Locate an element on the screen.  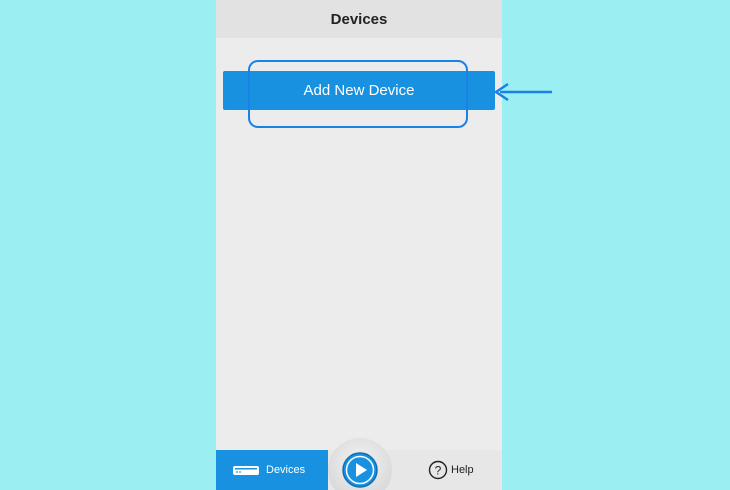
tab-devices-label: Devices is located at coordinates (286, 470).